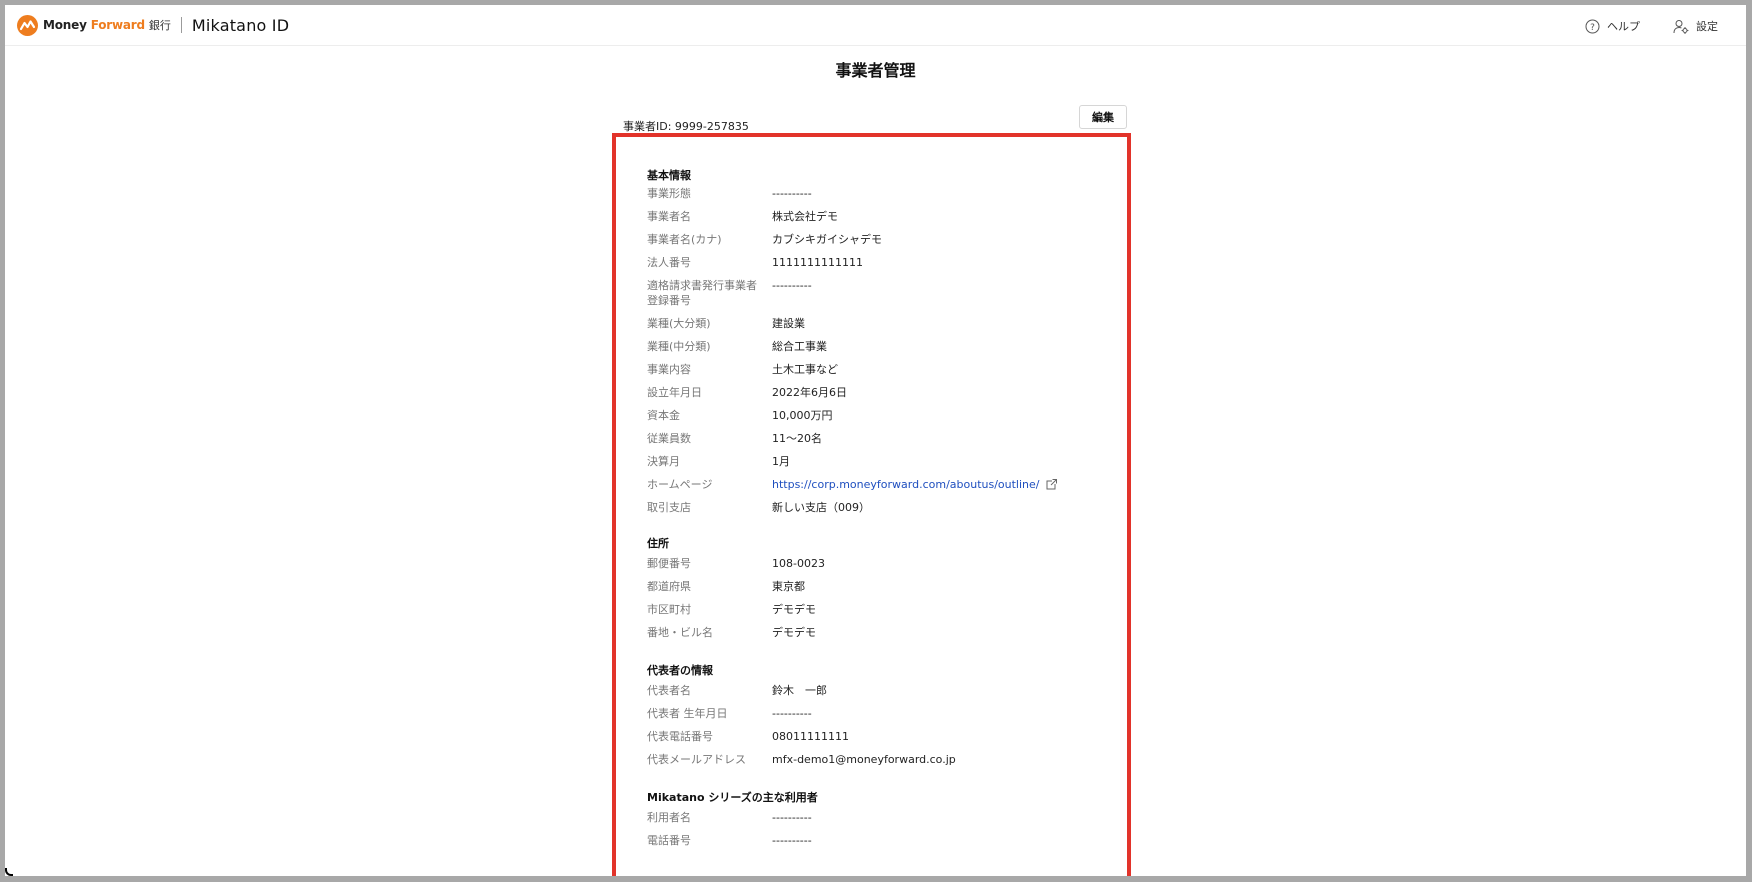  What do you see at coordinates (680, 736) in the screenshot?
I see `row-label: 代表電話番号` at bounding box center [680, 736].